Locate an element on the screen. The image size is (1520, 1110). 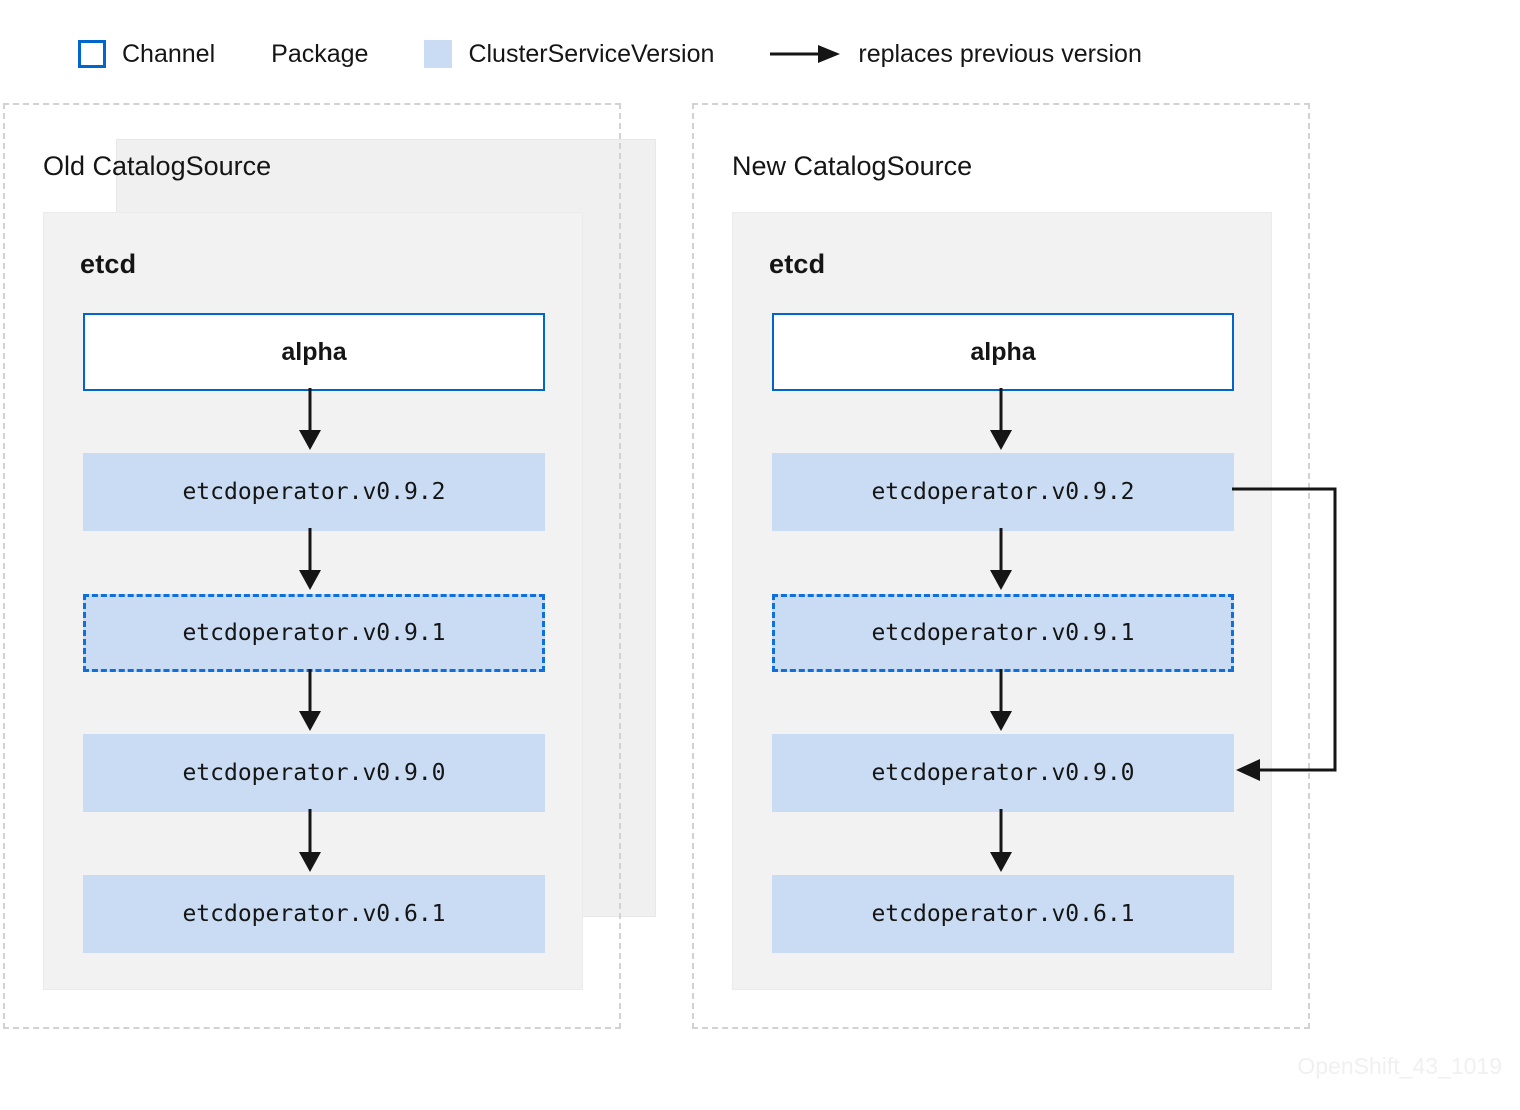
panel-title-old: Old CatalogSource is located at coordinates (157, 166).